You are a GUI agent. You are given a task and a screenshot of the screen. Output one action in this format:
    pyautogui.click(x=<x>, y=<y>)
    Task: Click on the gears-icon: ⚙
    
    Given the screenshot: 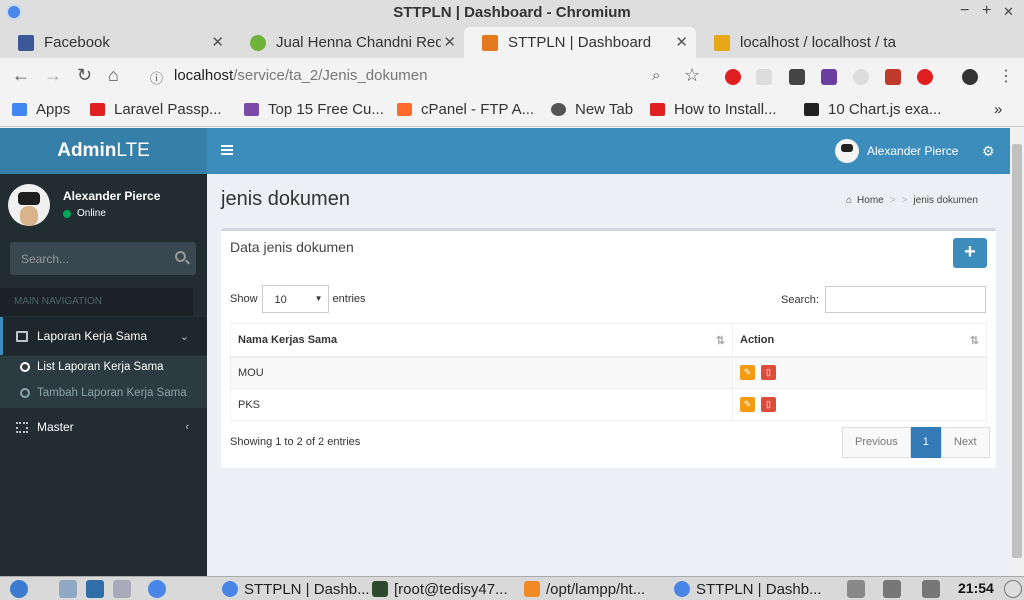 What is the action you would take?
    pyautogui.click(x=988, y=151)
    